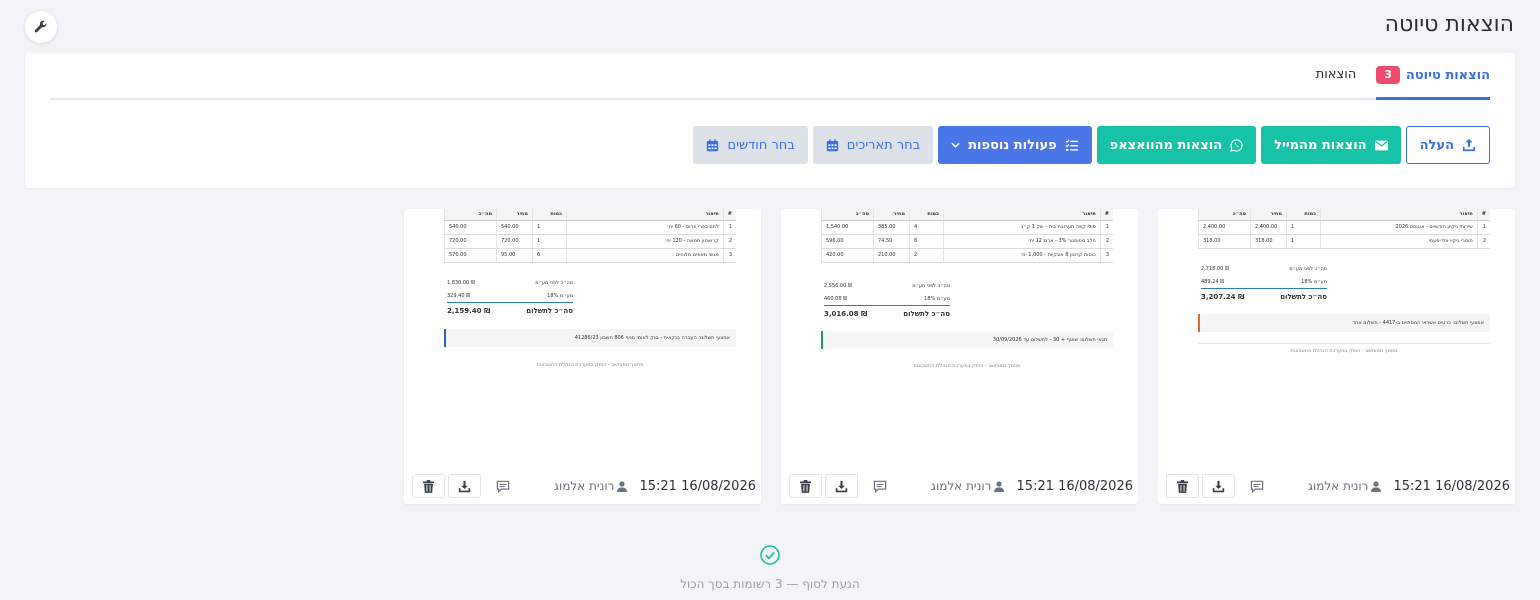  What do you see at coordinates (514, 255) in the screenshot?
I see `cell: 95.00` at bounding box center [514, 255].